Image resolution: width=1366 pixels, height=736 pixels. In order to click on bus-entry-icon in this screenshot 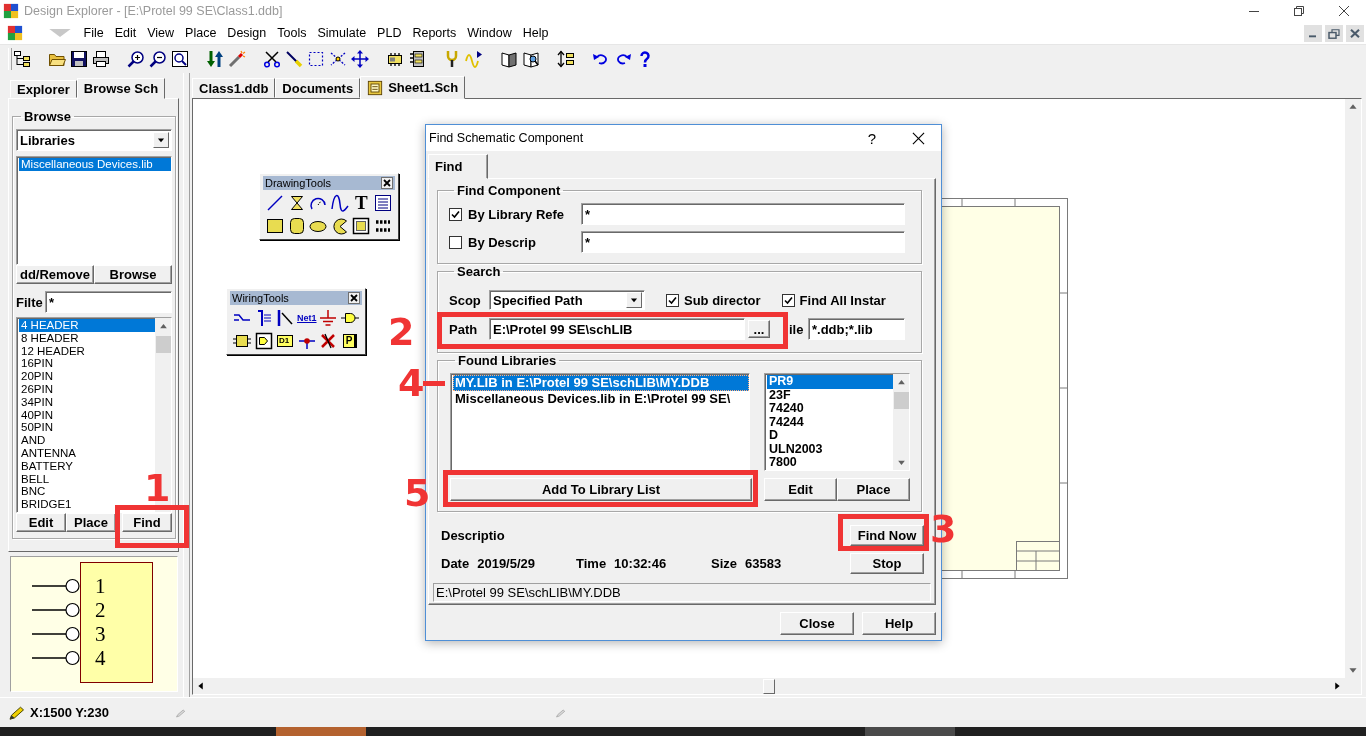, I will do `click(285, 318)`.